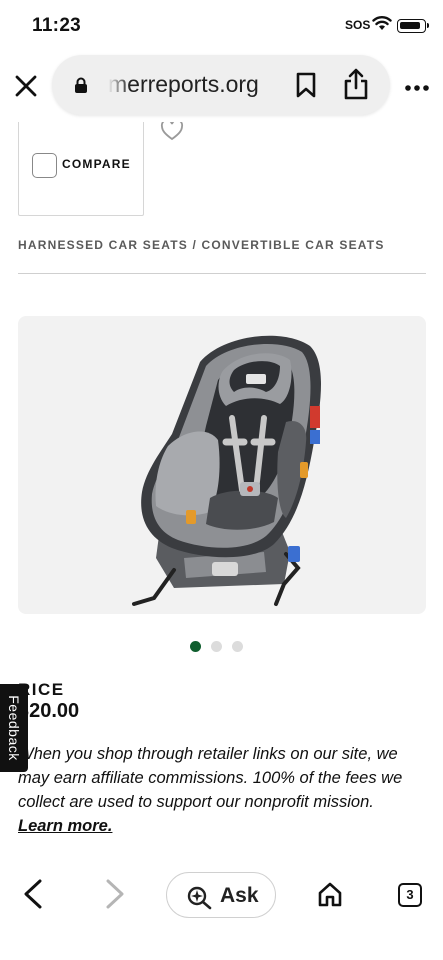 The height and width of the screenshot is (960, 443). Describe the element at coordinates (221, 25) in the screenshot. I see `status-bar: 11:23 SOS` at that location.